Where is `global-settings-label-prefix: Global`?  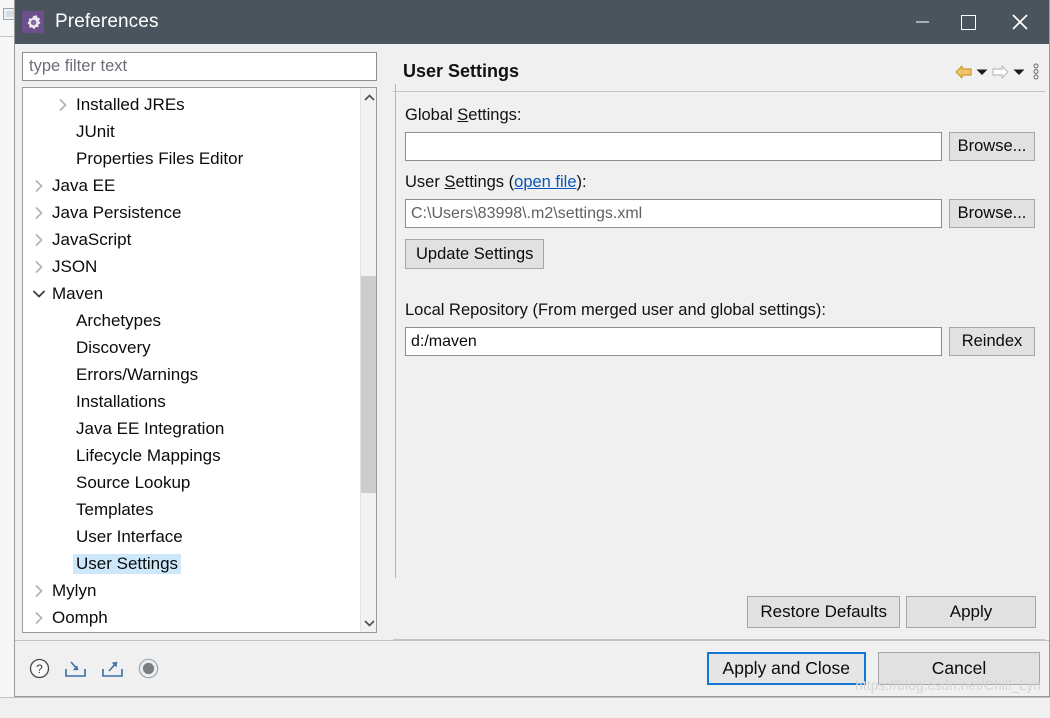 global-settings-label-prefix: Global is located at coordinates (431, 115).